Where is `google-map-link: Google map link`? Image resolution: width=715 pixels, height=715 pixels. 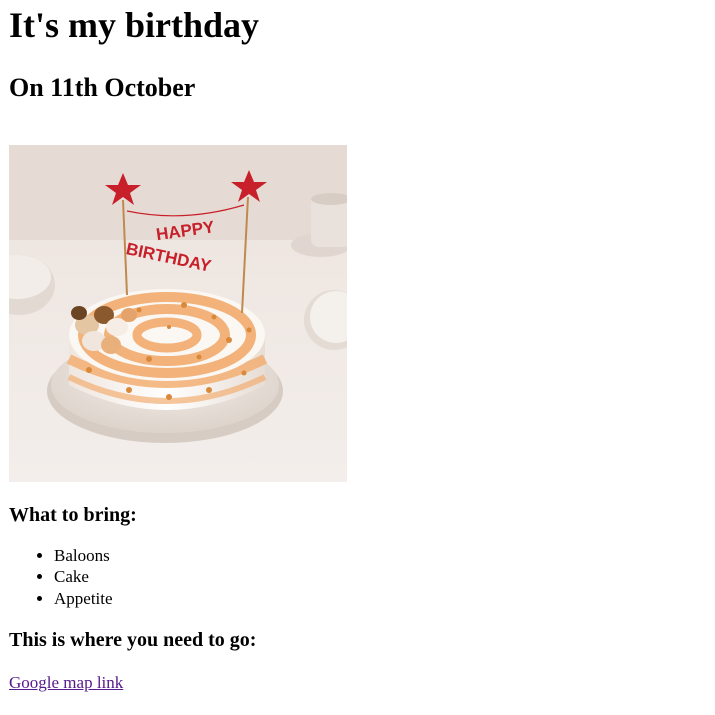
google-map-link: Google map link is located at coordinates (66, 682).